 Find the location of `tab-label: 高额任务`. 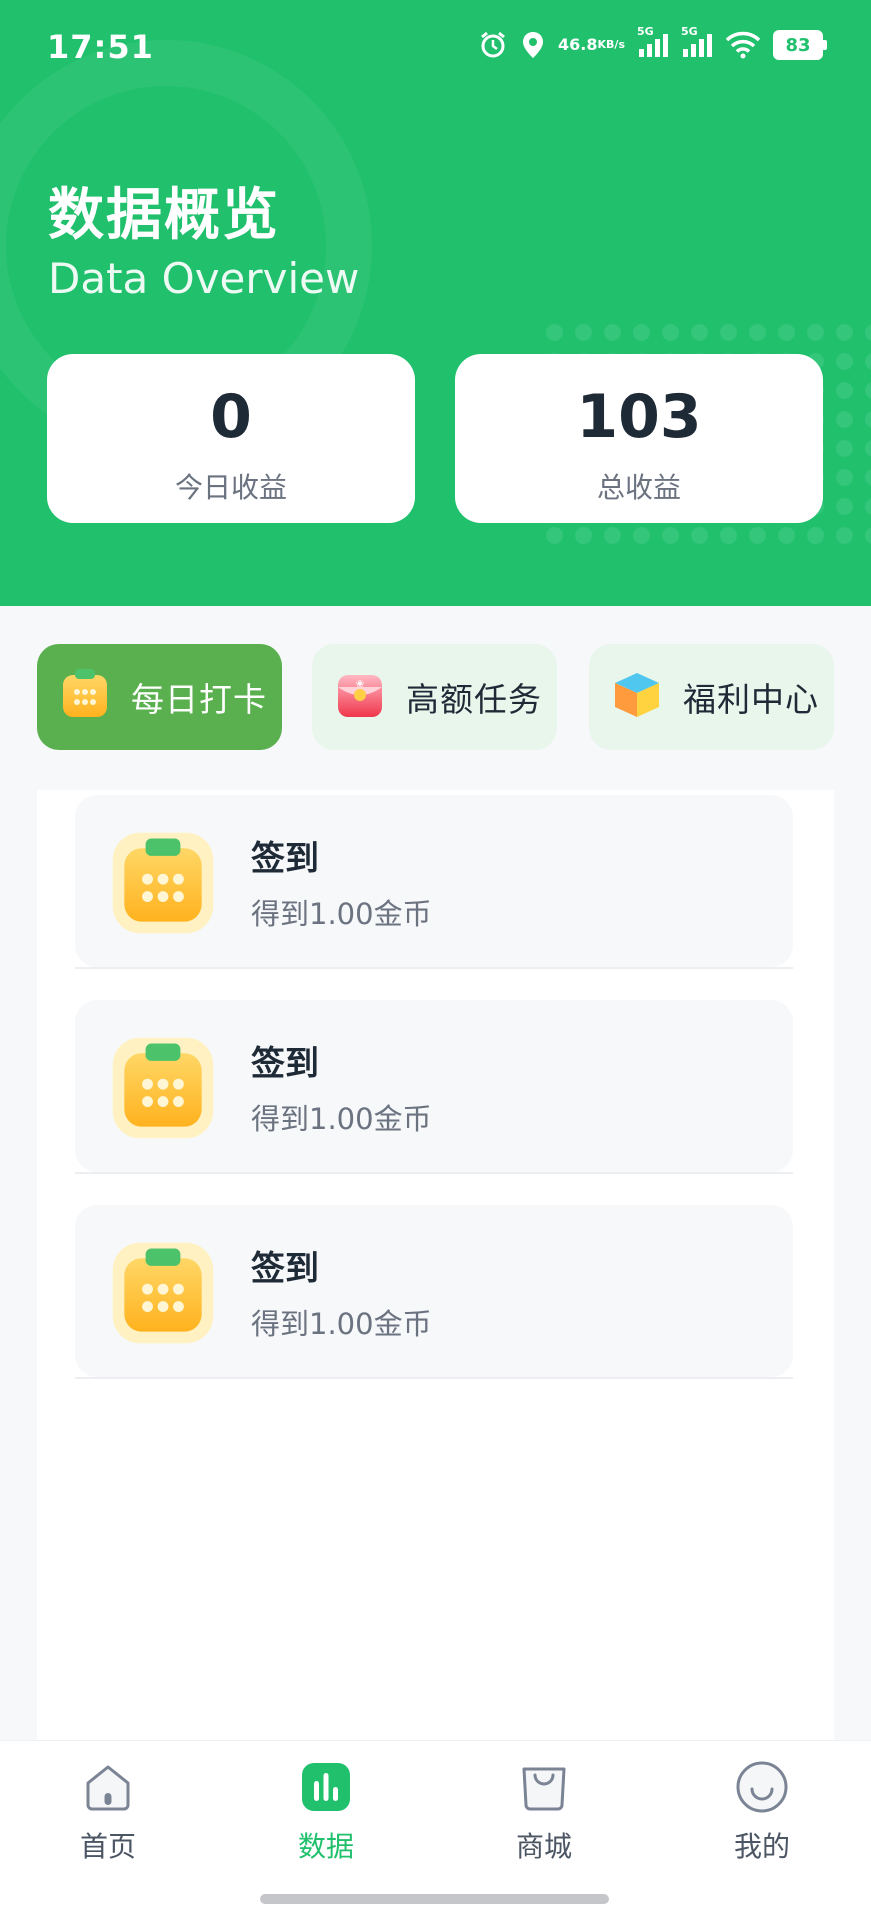

tab-label: 高额任务 is located at coordinates (474, 699).